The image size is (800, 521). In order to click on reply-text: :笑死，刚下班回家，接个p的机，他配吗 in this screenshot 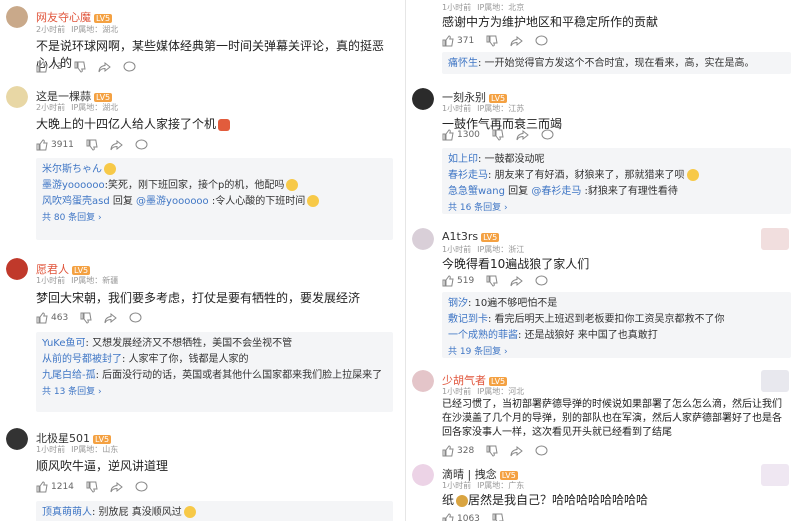, I will do `click(194, 185)`.